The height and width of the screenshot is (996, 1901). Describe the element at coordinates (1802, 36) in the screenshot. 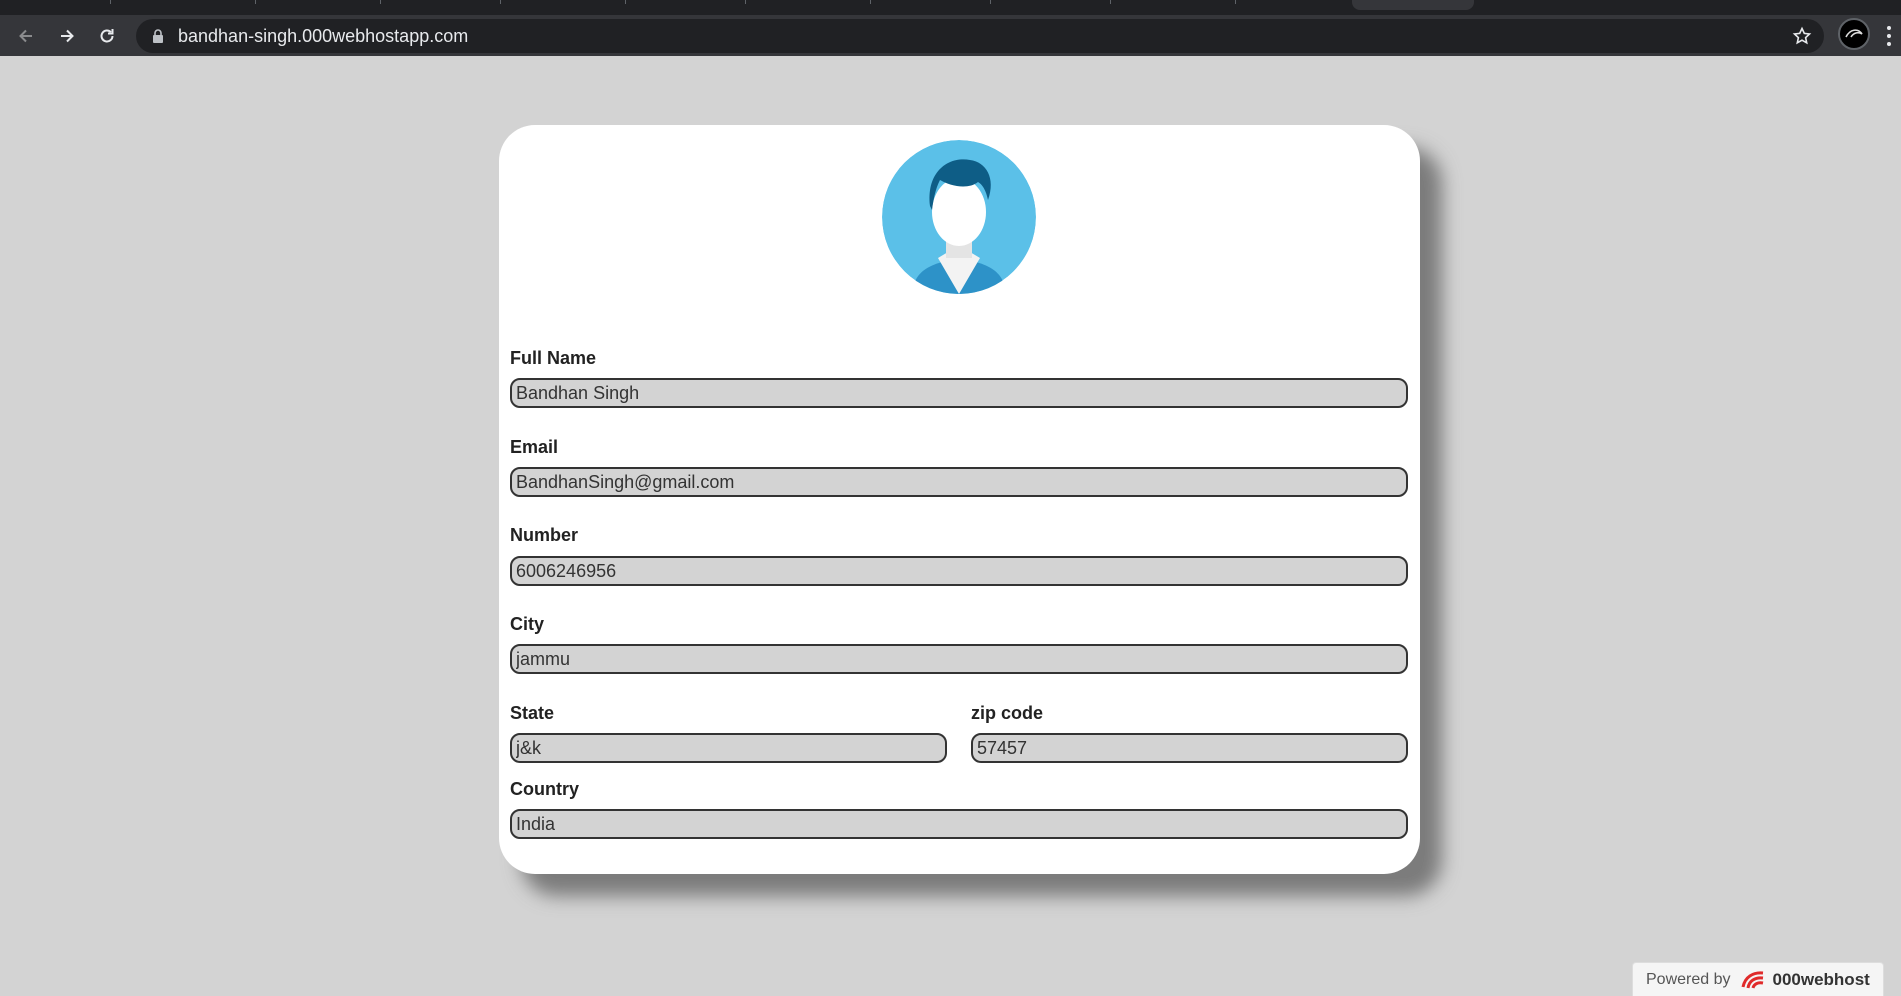

I see `star-icon` at that location.